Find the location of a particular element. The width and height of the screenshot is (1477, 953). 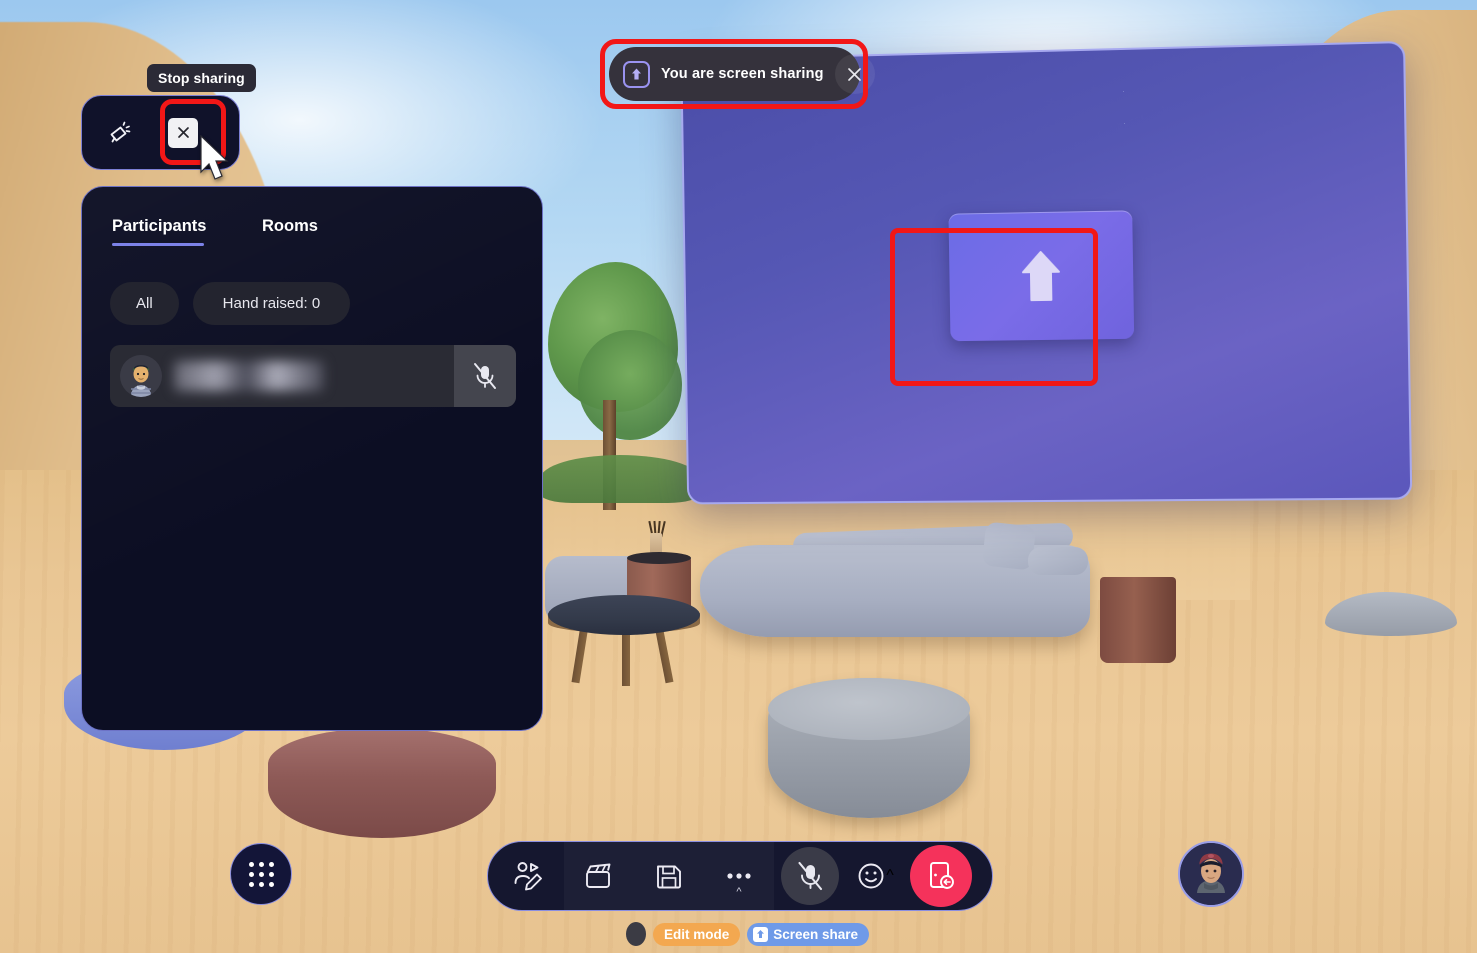

filter-chip-hand-raised: Hand raised: 0 is located at coordinates (271, 303).